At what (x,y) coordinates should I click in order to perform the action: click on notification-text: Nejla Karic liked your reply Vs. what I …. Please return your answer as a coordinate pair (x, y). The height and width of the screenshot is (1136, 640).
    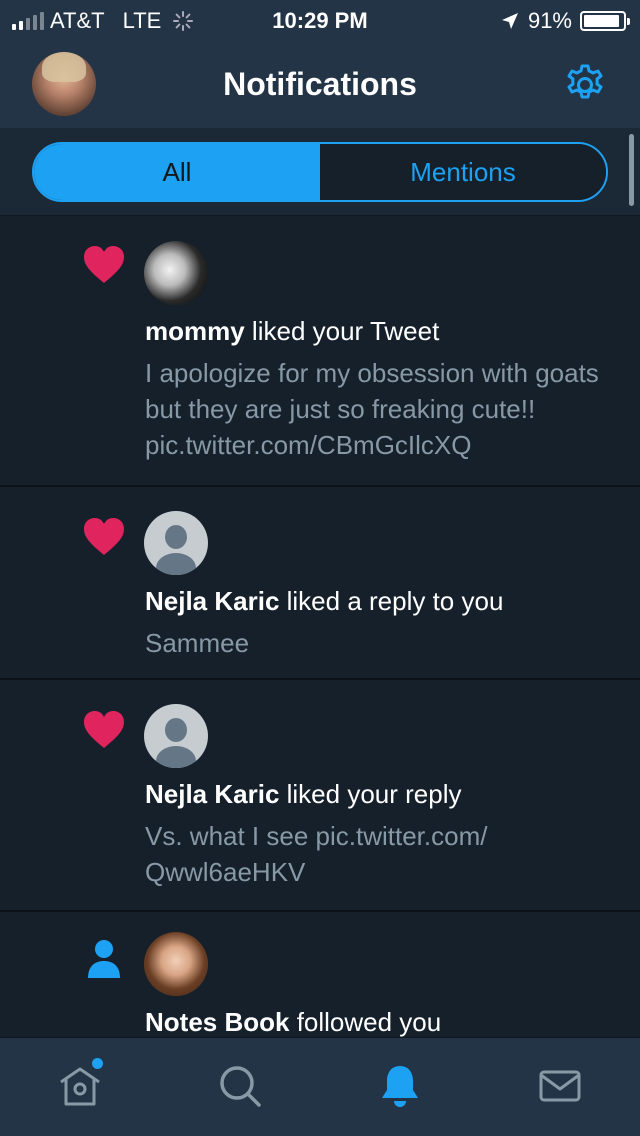
    Looking at the image, I should click on (382, 833).